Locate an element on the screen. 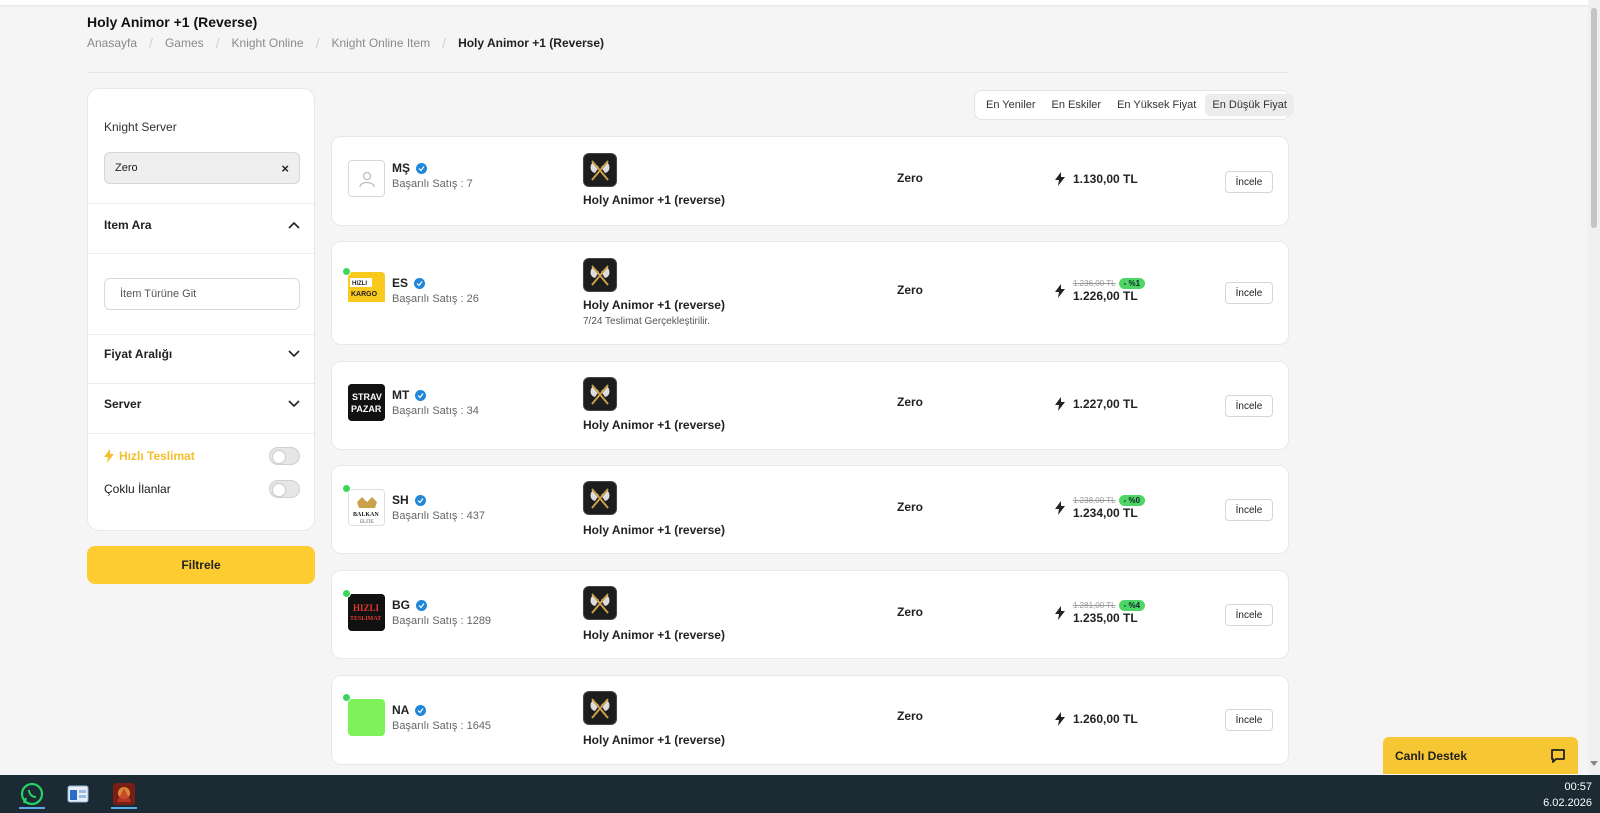  window-app-icon is located at coordinates (78, 794).